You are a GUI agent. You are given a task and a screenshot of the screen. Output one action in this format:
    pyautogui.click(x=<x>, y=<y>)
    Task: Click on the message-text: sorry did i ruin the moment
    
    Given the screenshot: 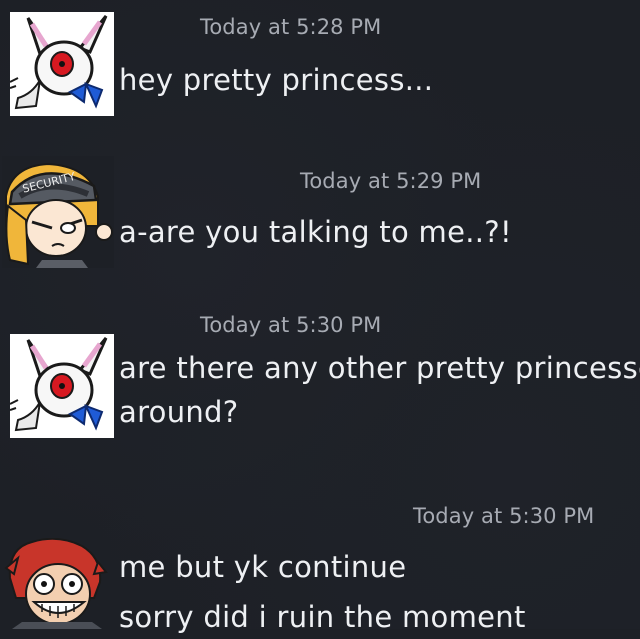 What is the action you would take?
    pyautogui.click(x=322, y=617)
    